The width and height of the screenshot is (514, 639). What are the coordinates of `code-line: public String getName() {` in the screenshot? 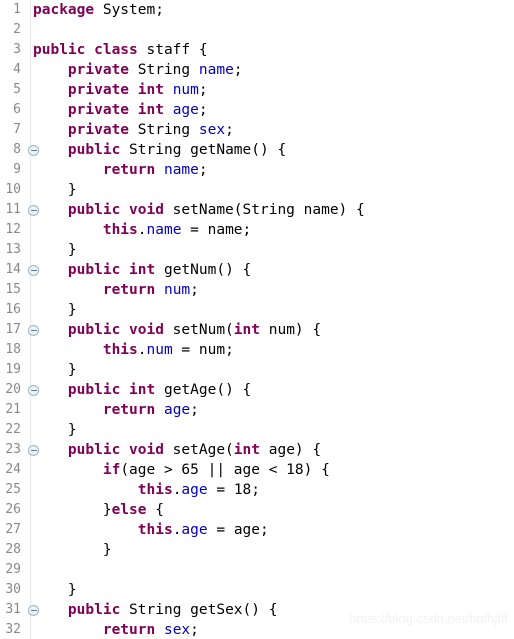 It's located at (272, 150).